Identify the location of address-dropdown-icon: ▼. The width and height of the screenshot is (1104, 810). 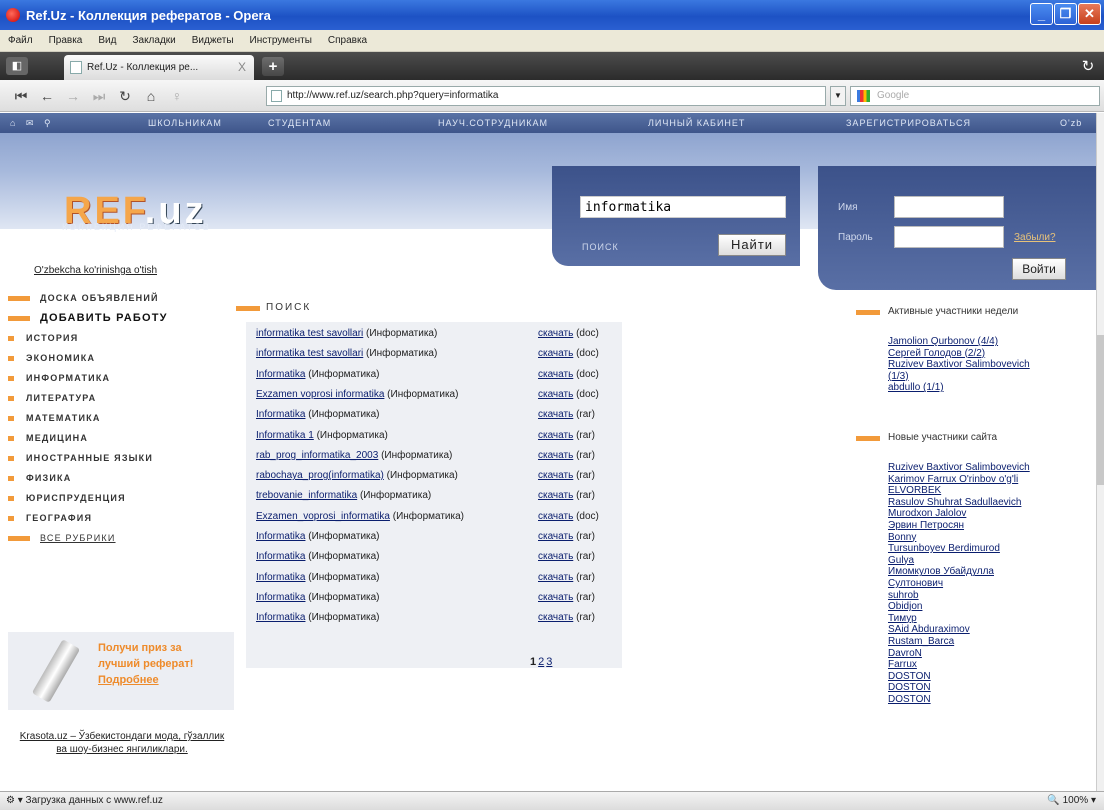
(838, 96).